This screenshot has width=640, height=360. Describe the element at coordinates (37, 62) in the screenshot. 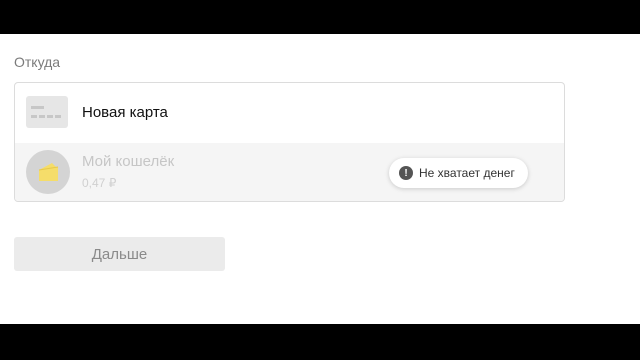

I see `from-label: Откуда` at that location.